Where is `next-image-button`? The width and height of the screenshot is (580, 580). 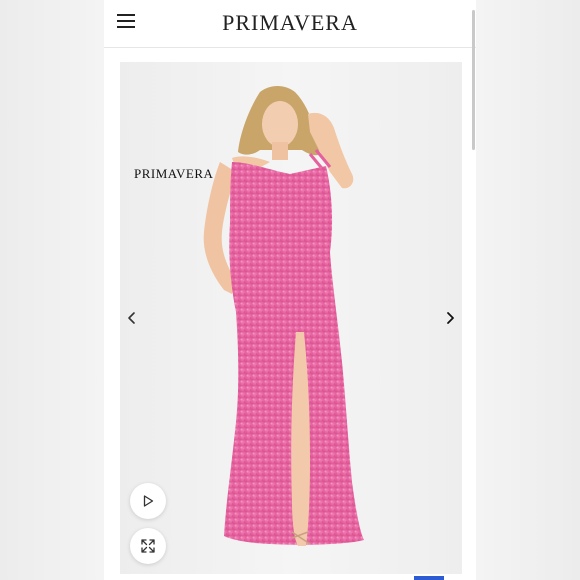
next-image-button is located at coordinates (450, 318).